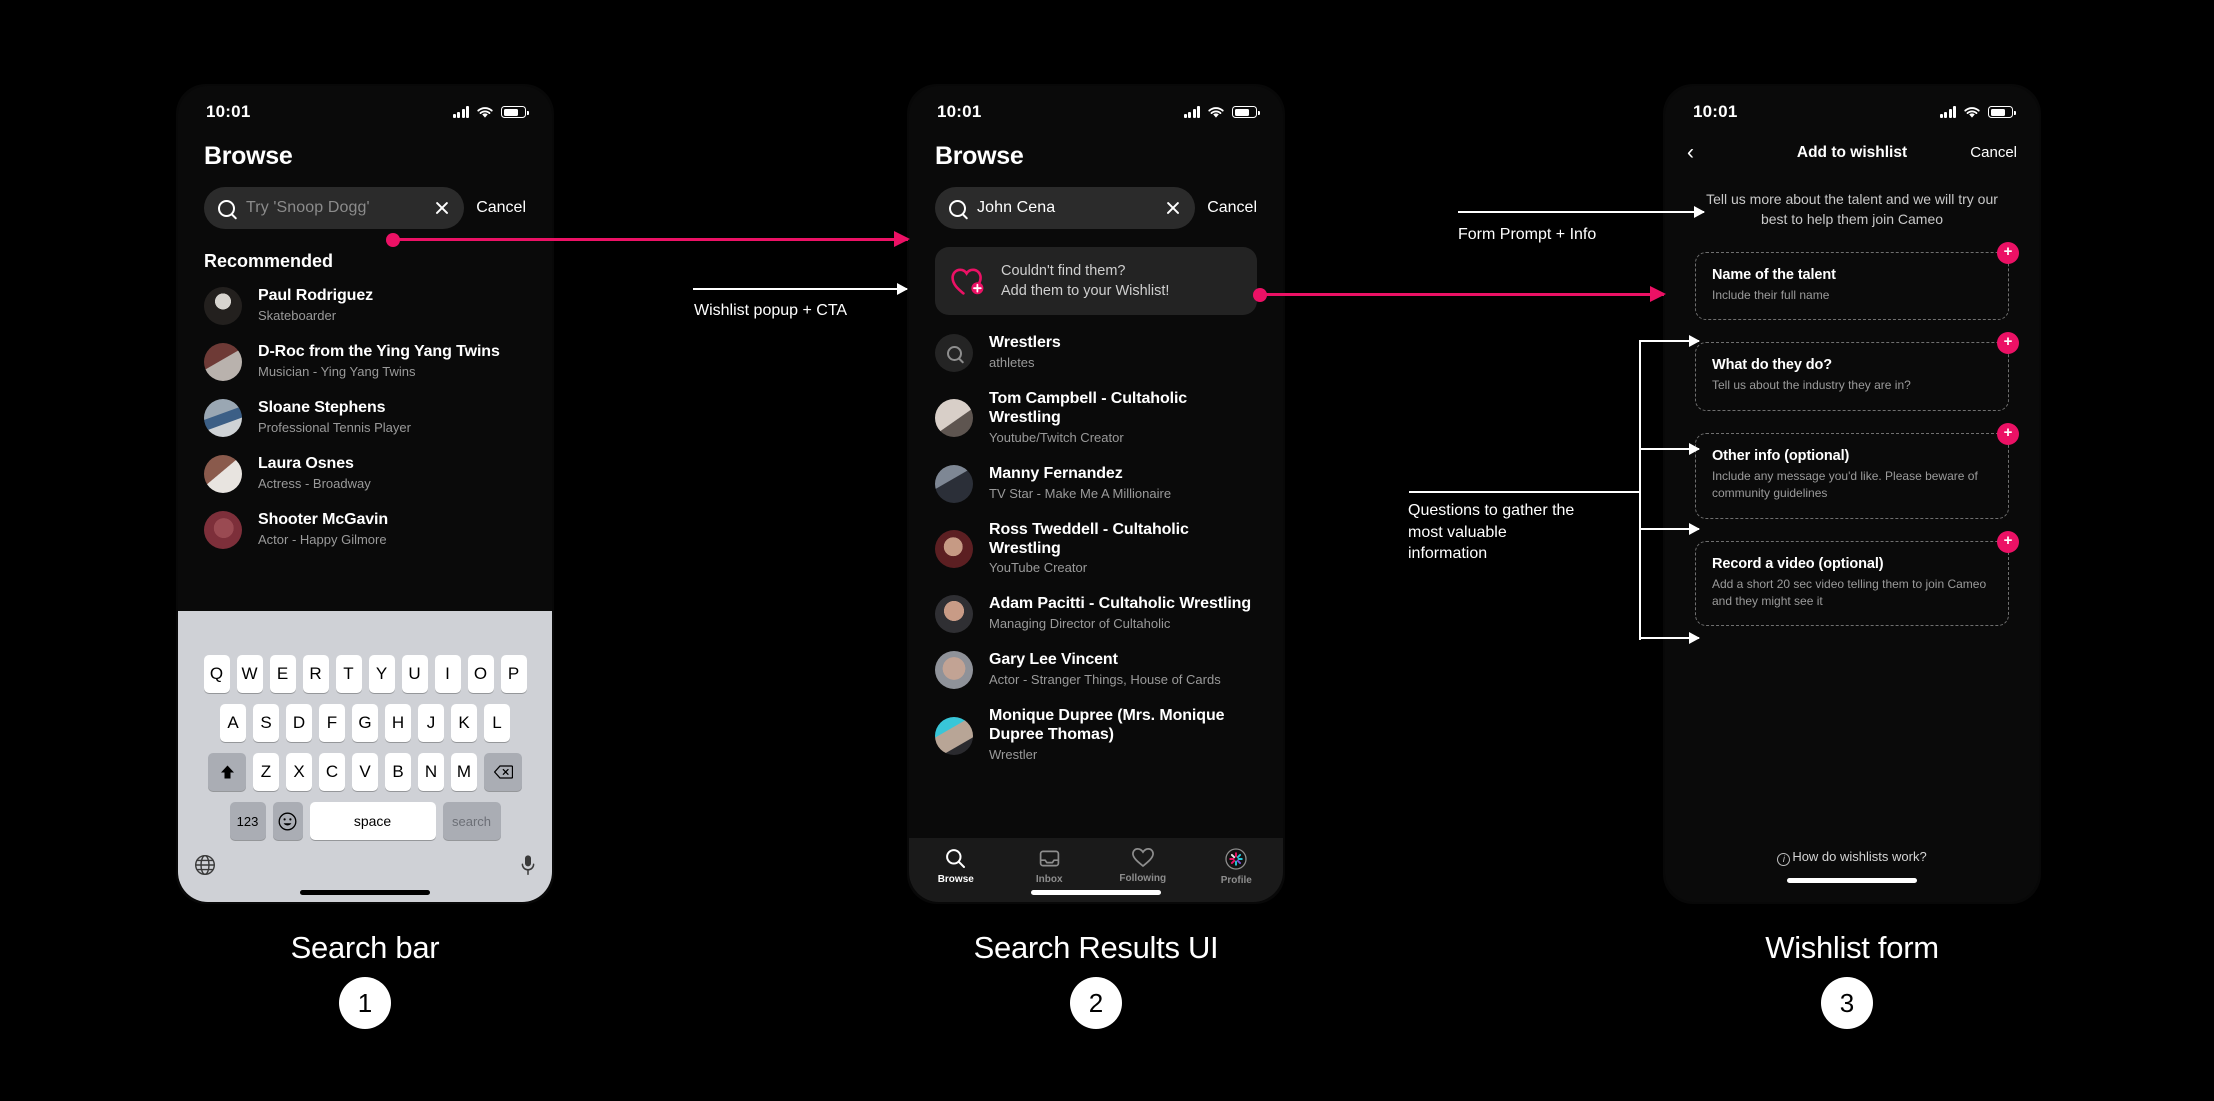 The width and height of the screenshot is (2214, 1101). Describe the element at coordinates (1462, 294) in the screenshot. I see `flow-arrow-cta-to-form` at that location.